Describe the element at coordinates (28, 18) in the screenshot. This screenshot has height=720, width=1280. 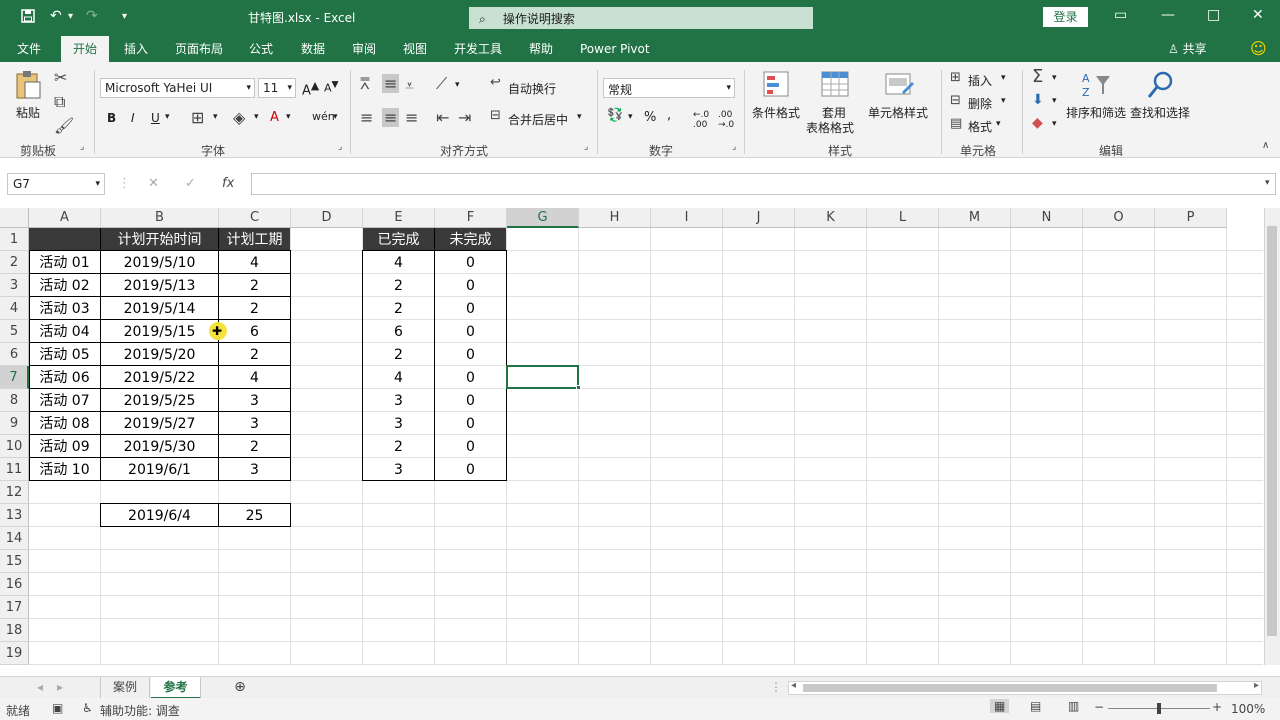
I see `save-icon` at that location.